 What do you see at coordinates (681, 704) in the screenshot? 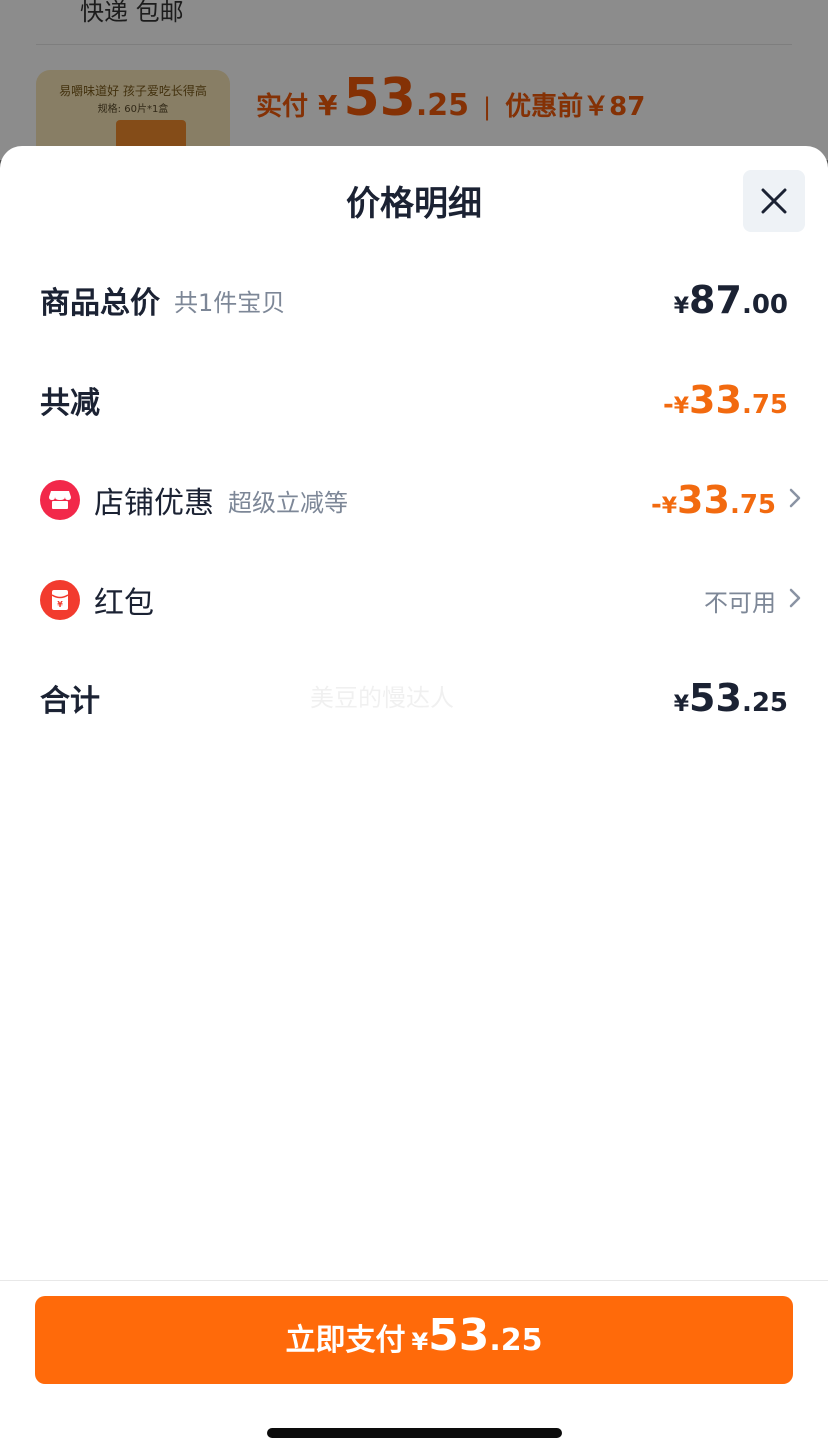
I see `total-currency: ¥` at bounding box center [681, 704].